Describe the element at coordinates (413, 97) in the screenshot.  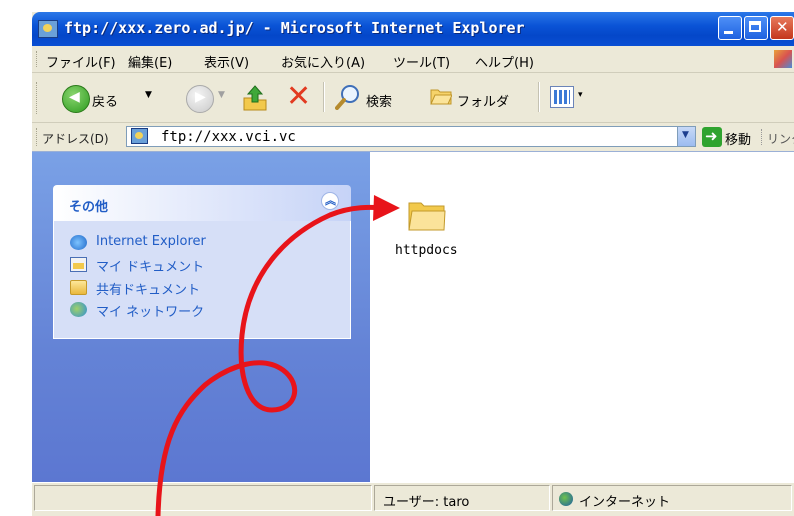
I see `standard-toolbar: 戻る ▼ ▼ ✕ 検索 フォルダ ▾` at that location.